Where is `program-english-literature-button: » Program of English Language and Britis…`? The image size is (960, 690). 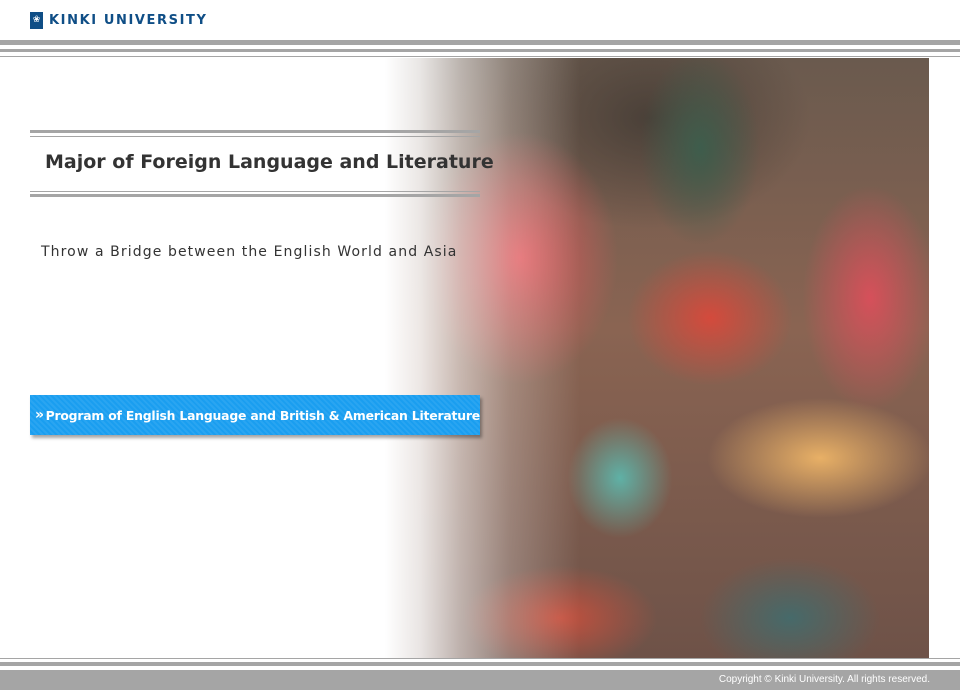 program-english-literature-button: » Program of English Language and Britis… is located at coordinates (255, 415).